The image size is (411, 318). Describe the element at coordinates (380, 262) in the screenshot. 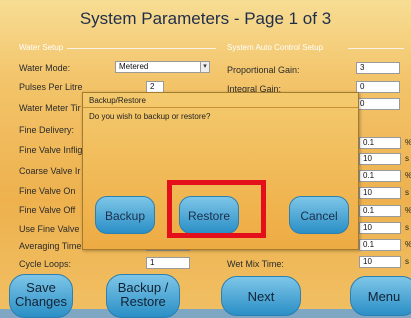

I see `wet-mix-time-field: 10` at that location.